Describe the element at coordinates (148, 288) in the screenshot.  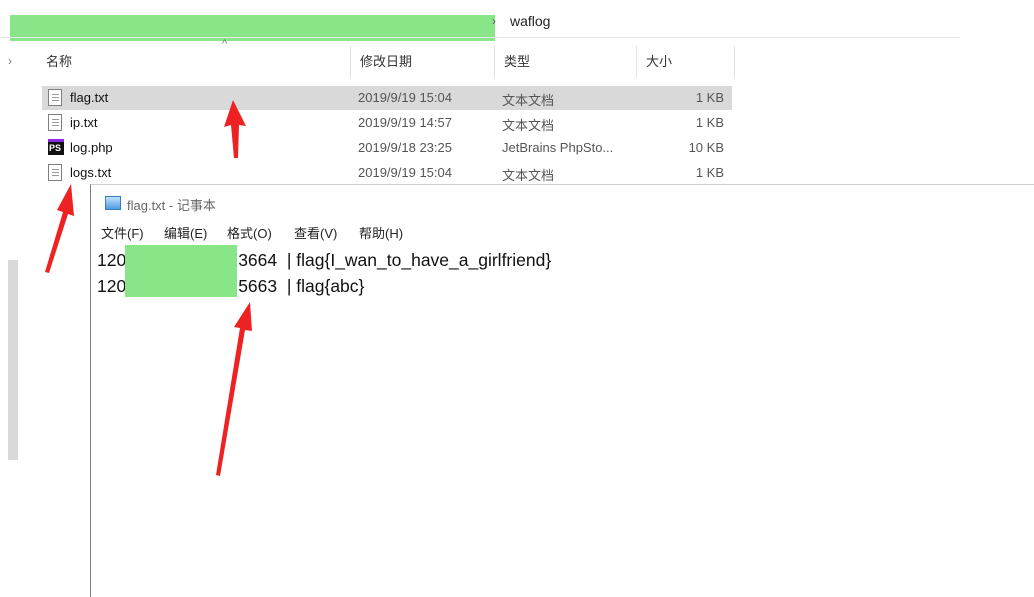
I see `annotation-arrows` at that location.